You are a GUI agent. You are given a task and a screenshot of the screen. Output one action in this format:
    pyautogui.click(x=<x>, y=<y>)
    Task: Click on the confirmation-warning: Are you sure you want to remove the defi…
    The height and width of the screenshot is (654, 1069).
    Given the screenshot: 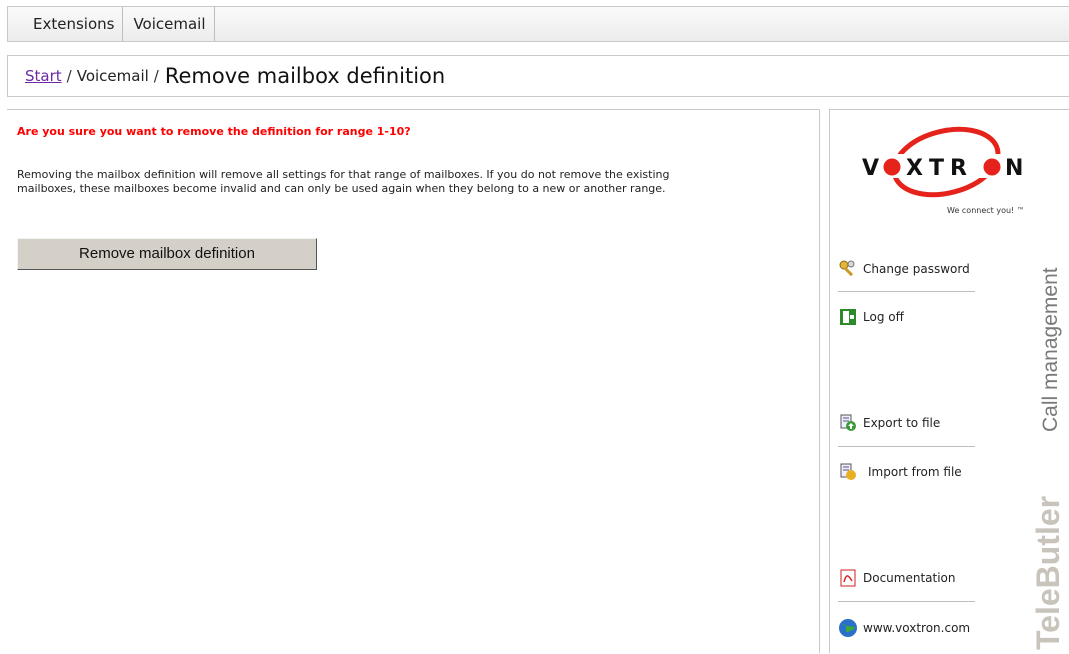 What is the action you would take?
    pyautogui.click(x=214, y=131)
    